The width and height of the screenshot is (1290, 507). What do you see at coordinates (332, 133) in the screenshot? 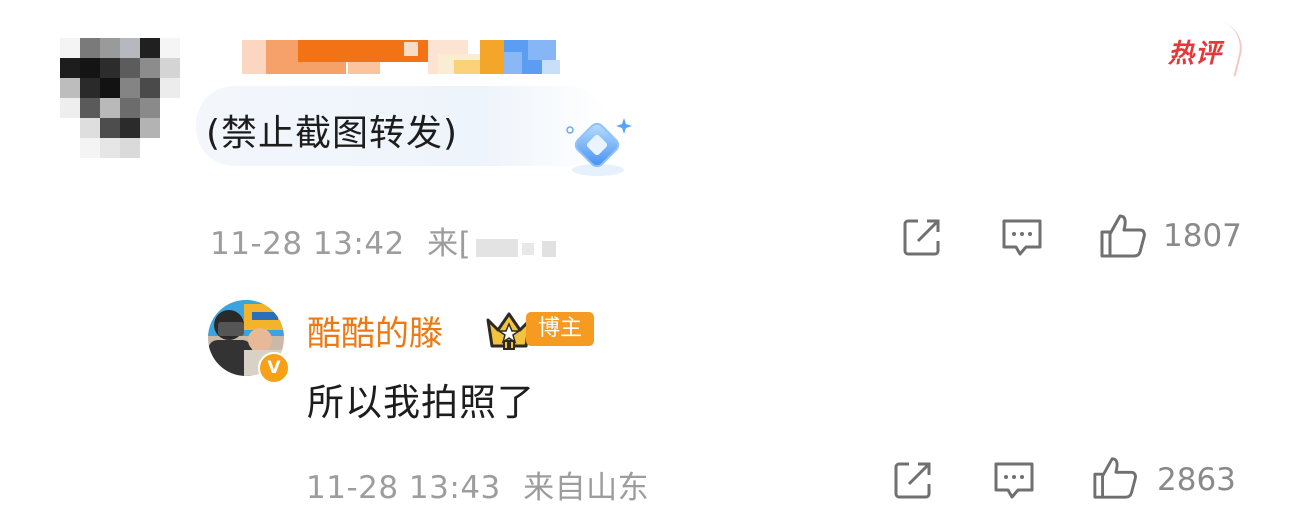
I see `comment-text: (禁止截图转发)` at bounding box center [332, 133].